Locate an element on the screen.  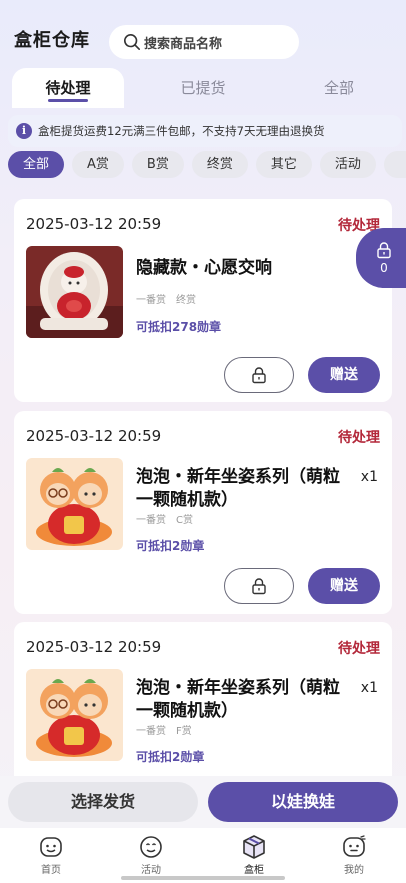
filter-all: 全部 is located at coordinates (36, 164).